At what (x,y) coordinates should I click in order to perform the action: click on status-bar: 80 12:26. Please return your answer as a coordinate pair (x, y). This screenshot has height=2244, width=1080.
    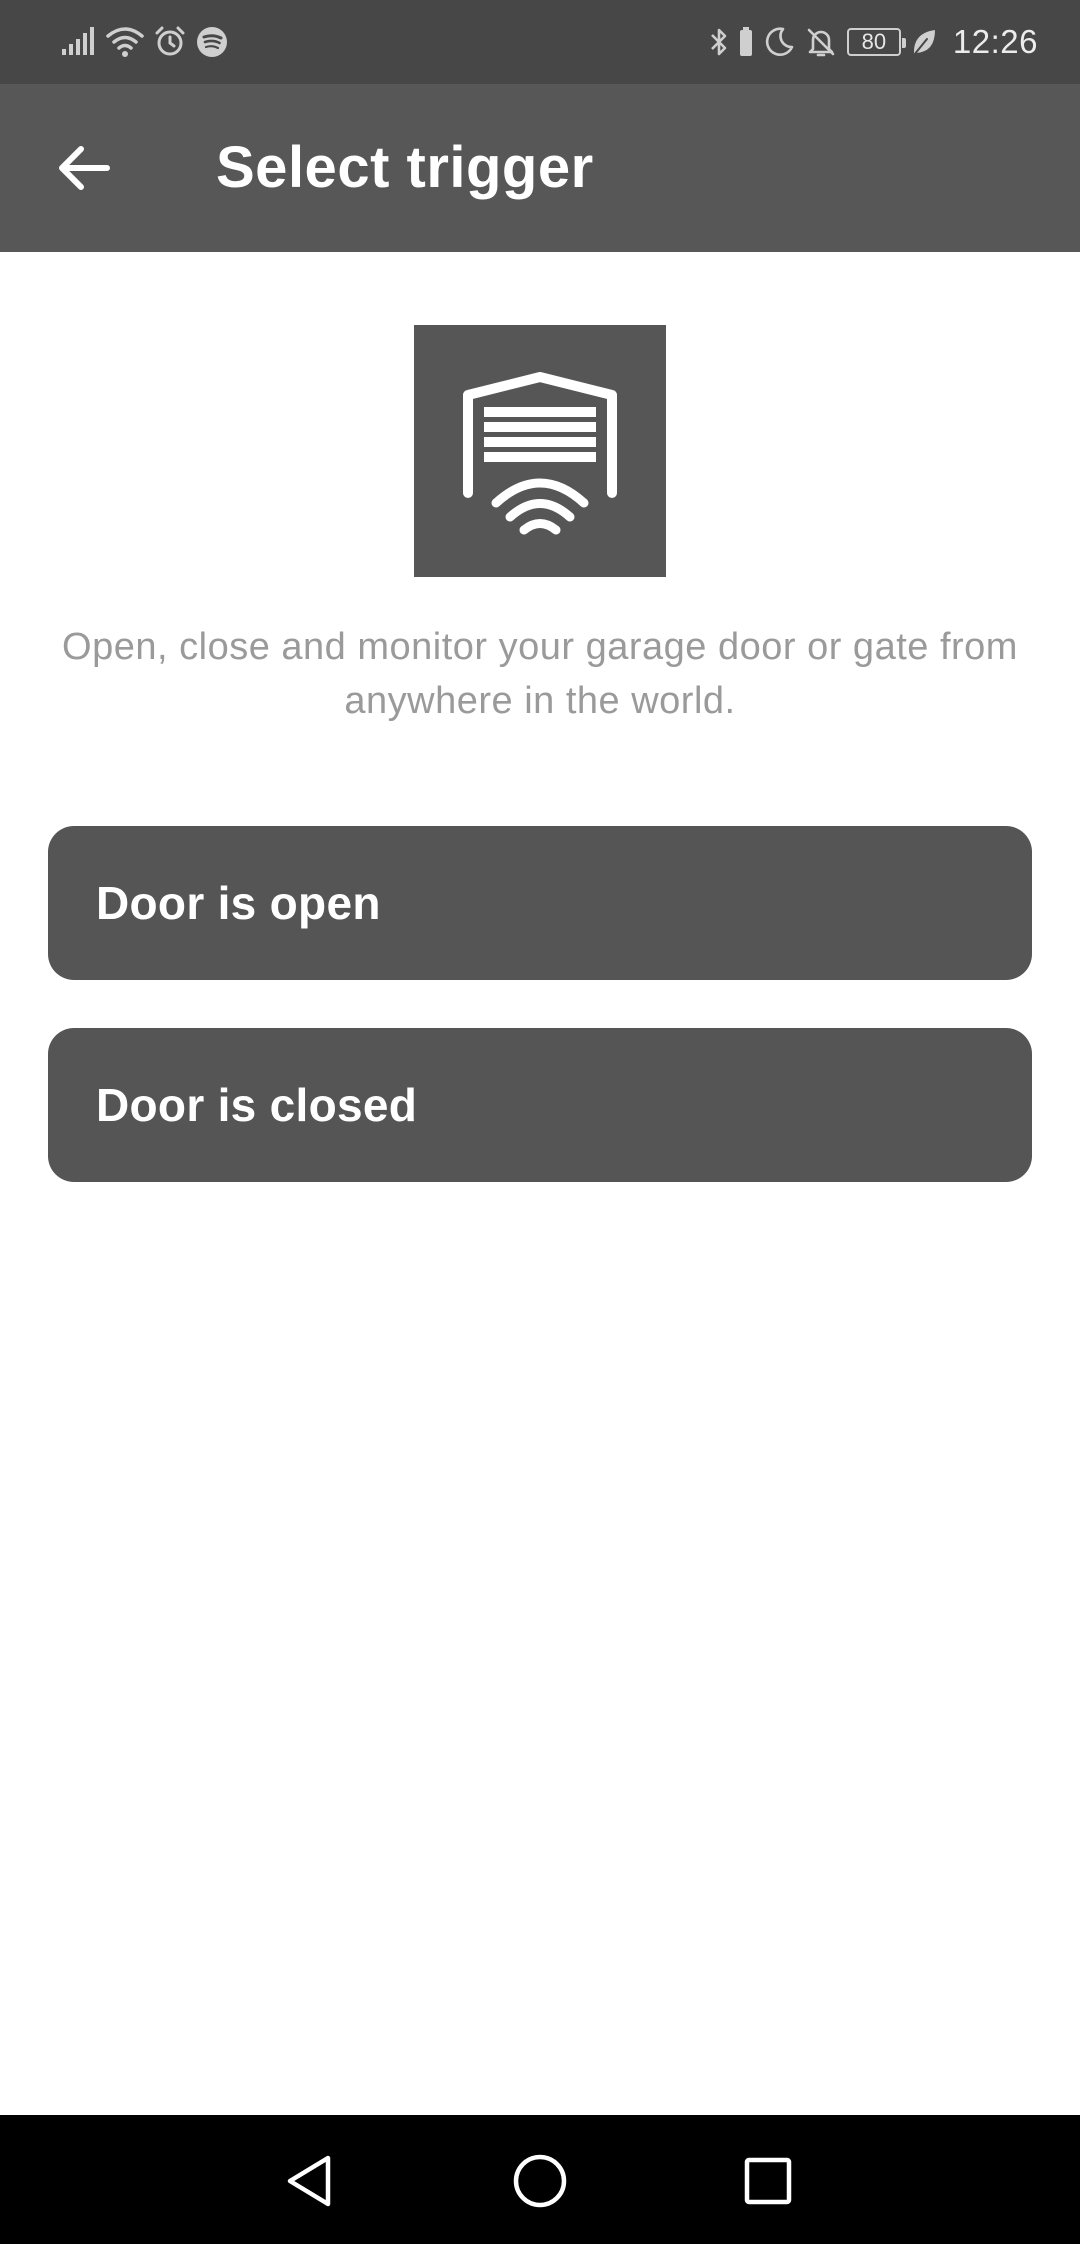
    Looking at the image, I should click on (540, 42).